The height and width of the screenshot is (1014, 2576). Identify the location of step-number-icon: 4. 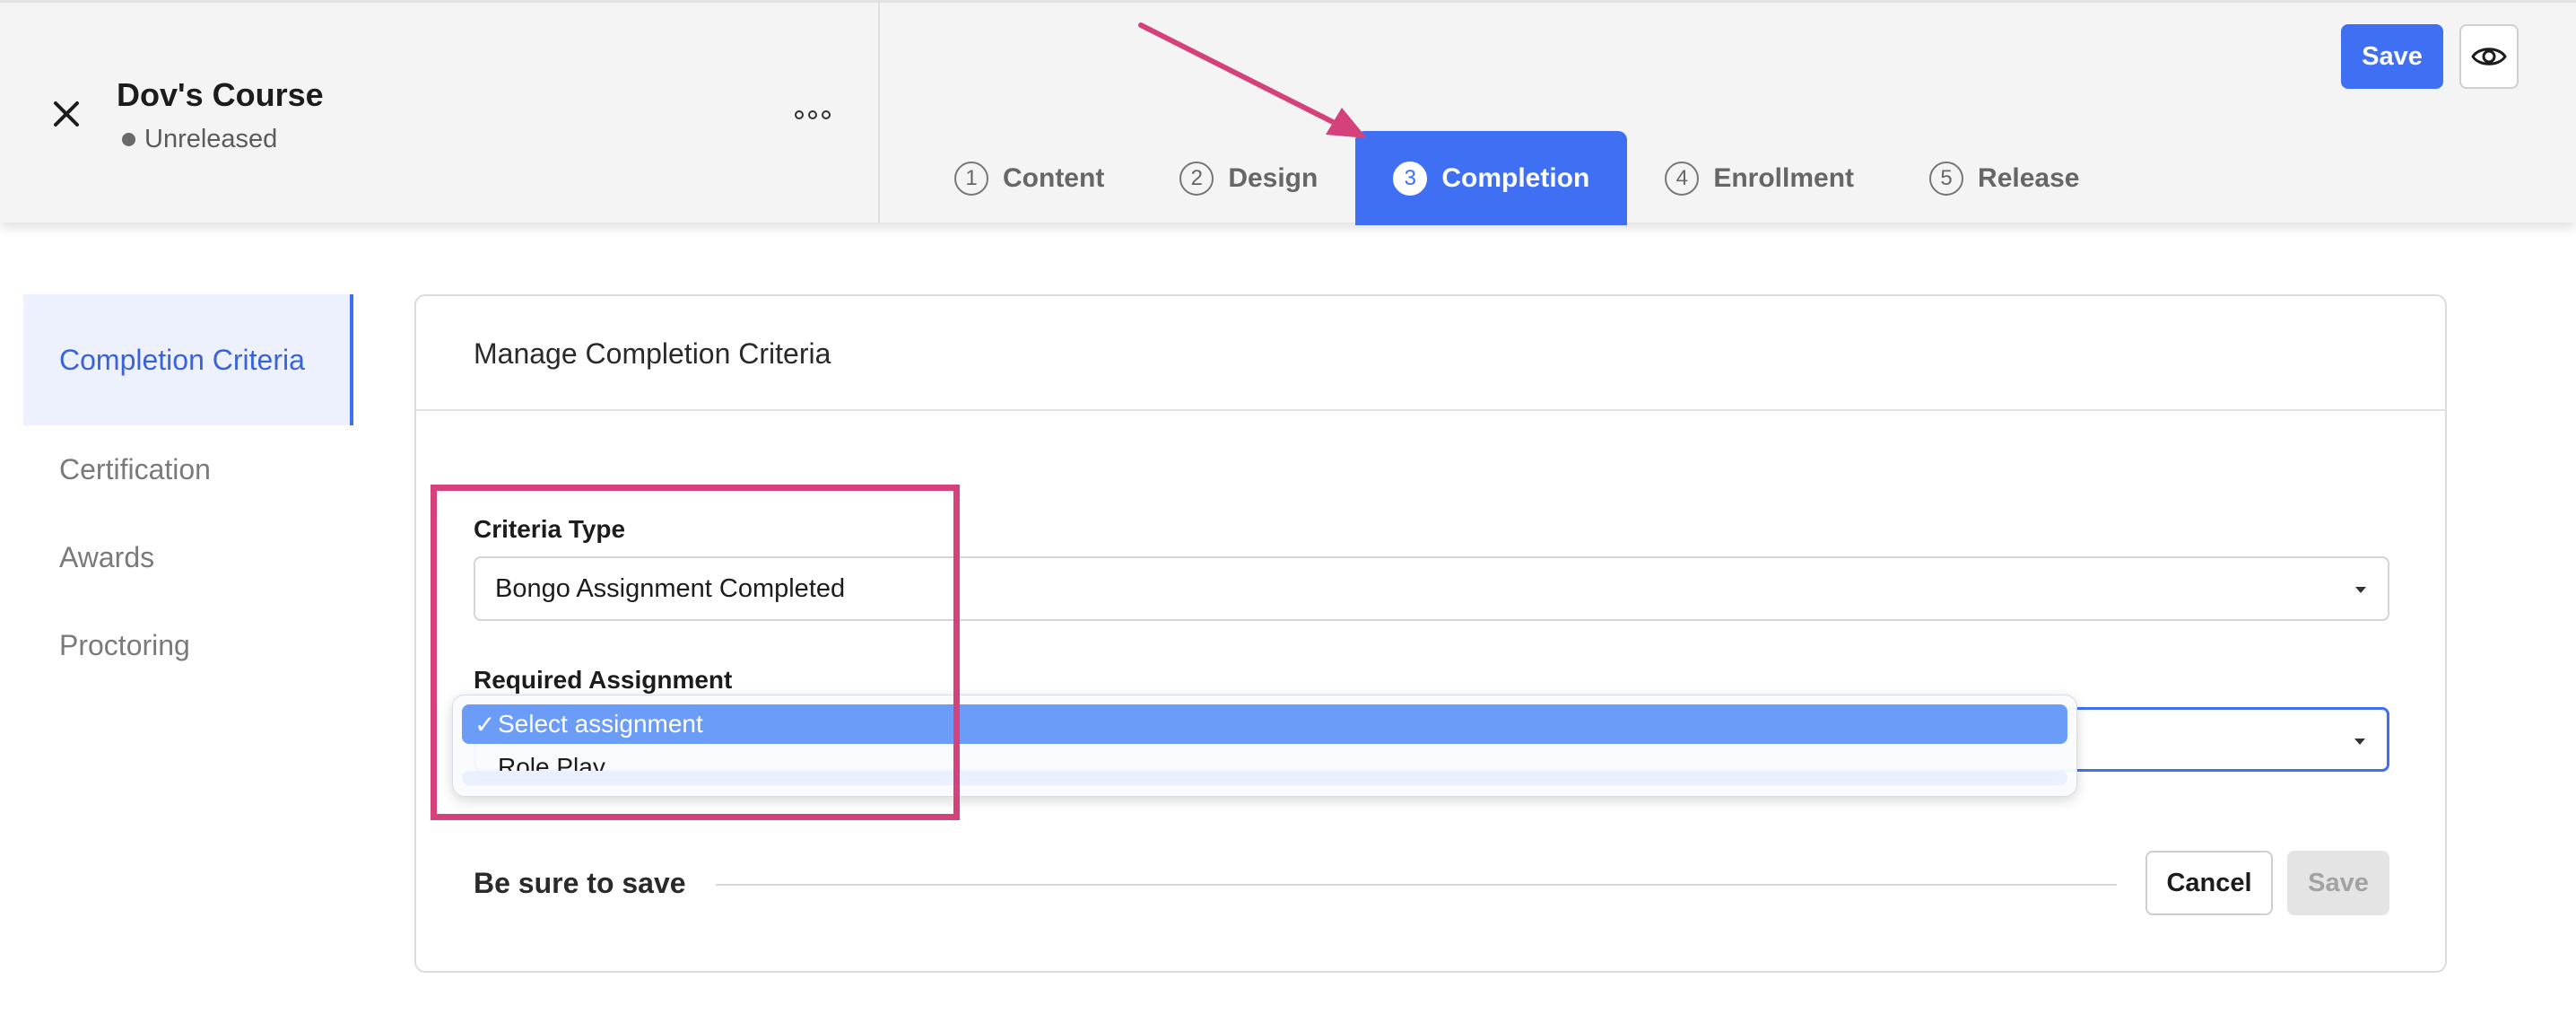
(1682, 178).